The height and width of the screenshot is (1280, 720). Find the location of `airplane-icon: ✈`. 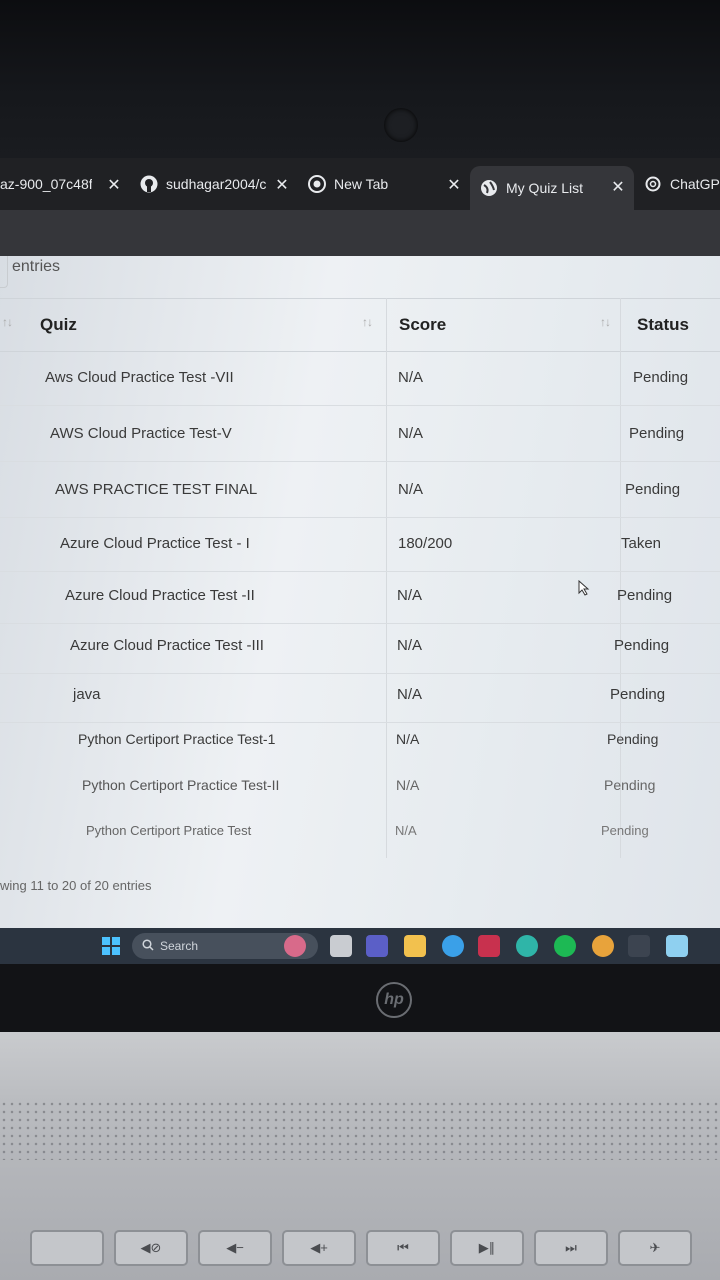

airplane-icon: ✈ is located at coordinates (655, 1247).